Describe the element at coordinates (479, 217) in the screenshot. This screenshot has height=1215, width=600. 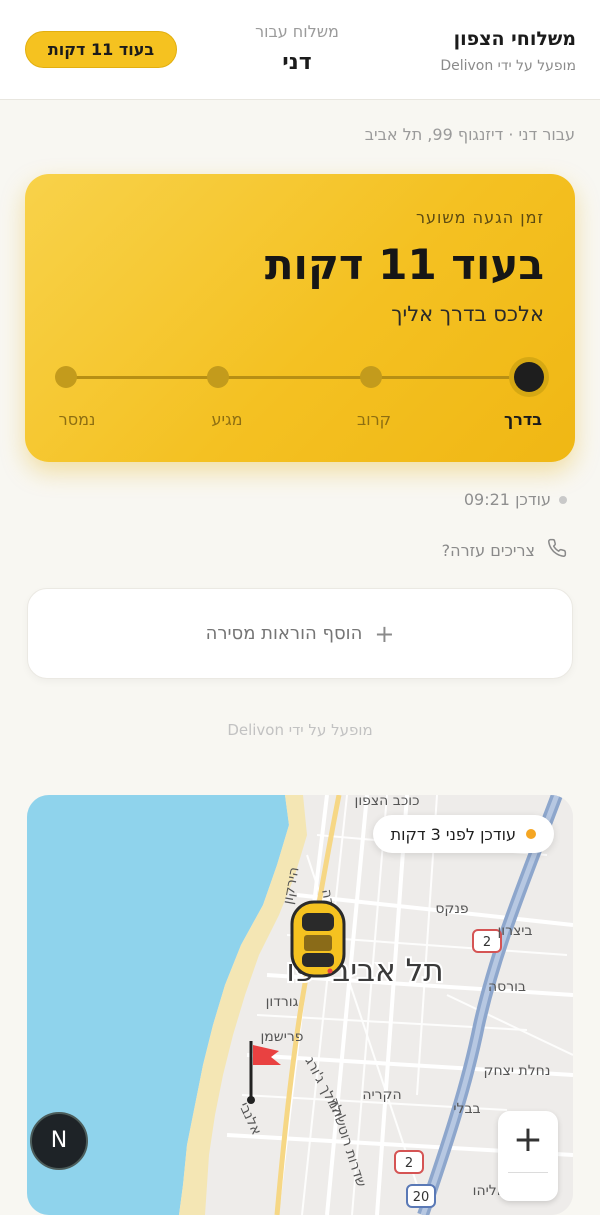
I see `eta-label: זמן הגעה משוער` at that location.